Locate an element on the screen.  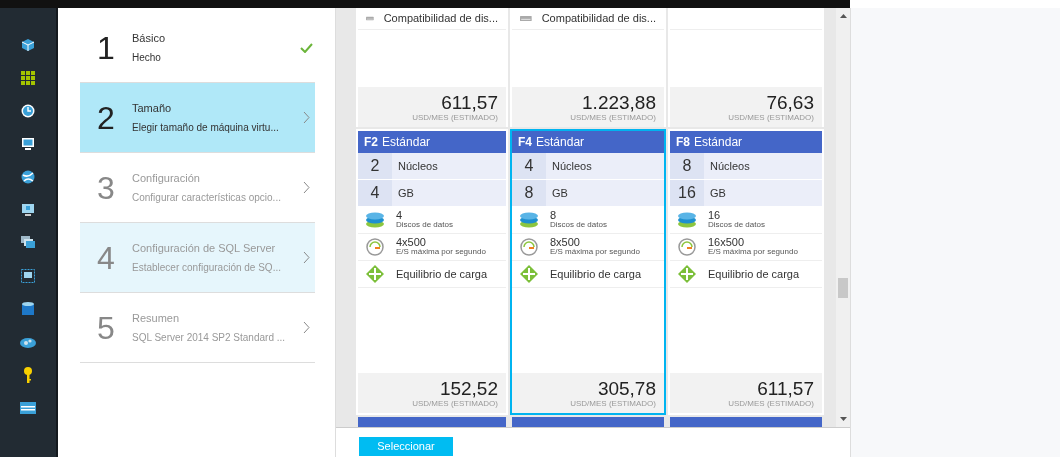
price: 305,78 is located at coordinates (626, 388).